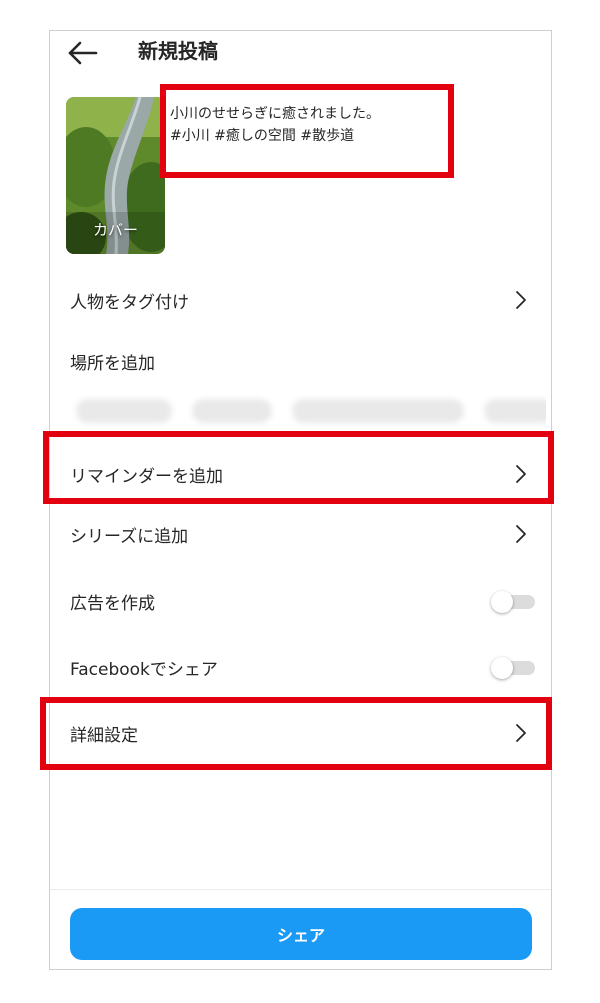 The width and height of the screenshot is (600, 1003). I want to click on add-location-label: 場所を追加, so click(112, 363).